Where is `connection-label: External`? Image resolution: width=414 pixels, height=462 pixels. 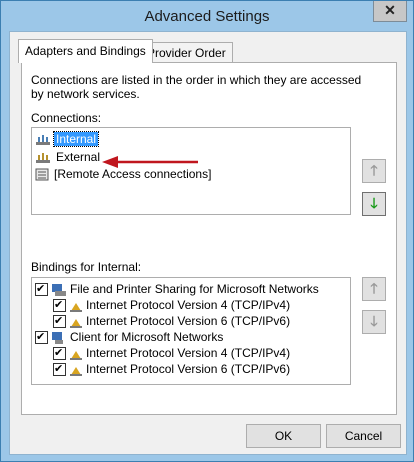 connection-label: External is located at coordinates (78, 157).